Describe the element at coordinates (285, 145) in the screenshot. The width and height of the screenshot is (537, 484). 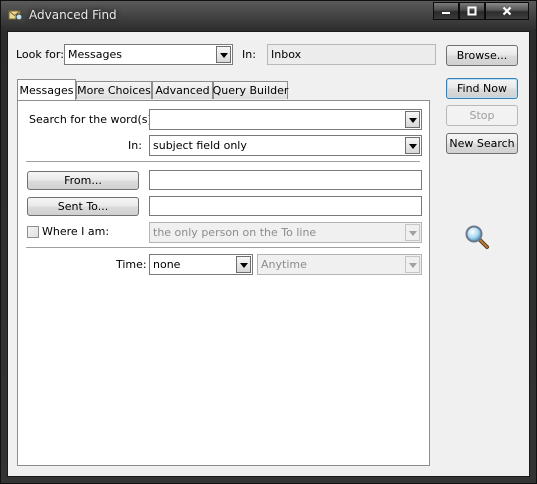
I see `search-in-dropdown: subject field only` at that location.